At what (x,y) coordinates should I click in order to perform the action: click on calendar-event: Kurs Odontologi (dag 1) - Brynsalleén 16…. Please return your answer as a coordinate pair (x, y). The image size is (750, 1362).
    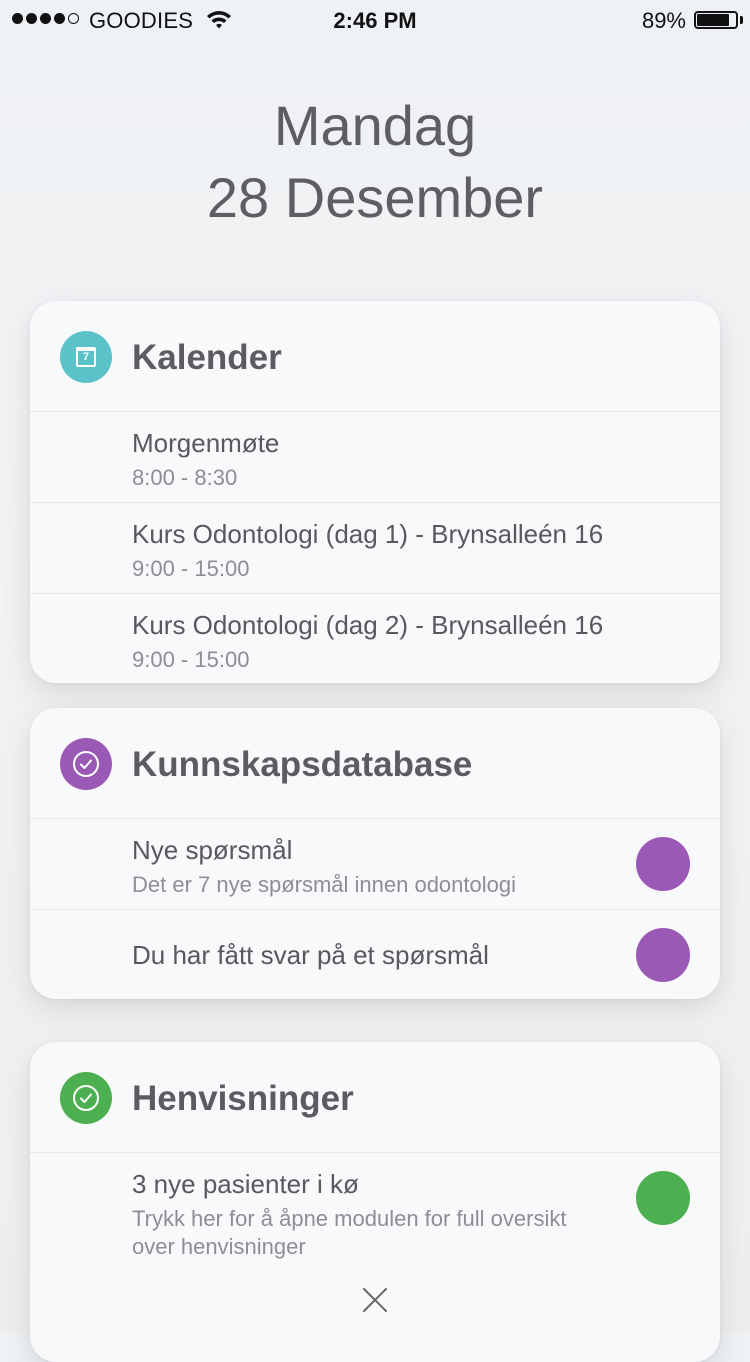
    Looking at the image, I should click on (375, 548).